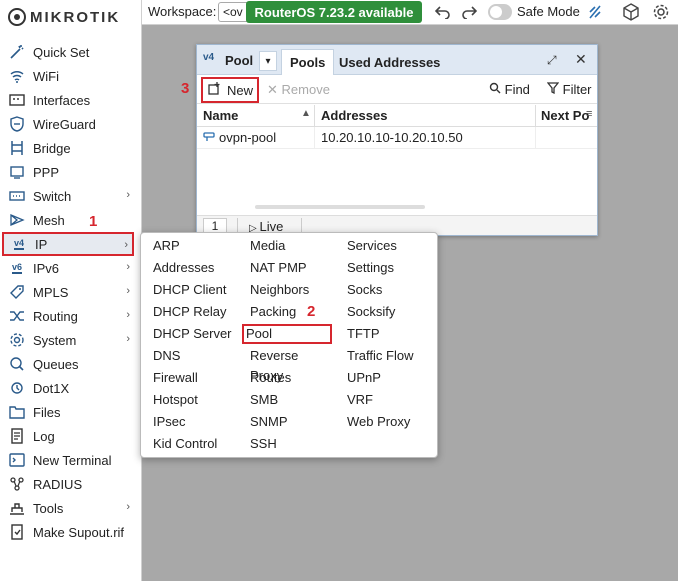  I want to click on ip-menu-item-socksify: Socksify, so click(387, 312).